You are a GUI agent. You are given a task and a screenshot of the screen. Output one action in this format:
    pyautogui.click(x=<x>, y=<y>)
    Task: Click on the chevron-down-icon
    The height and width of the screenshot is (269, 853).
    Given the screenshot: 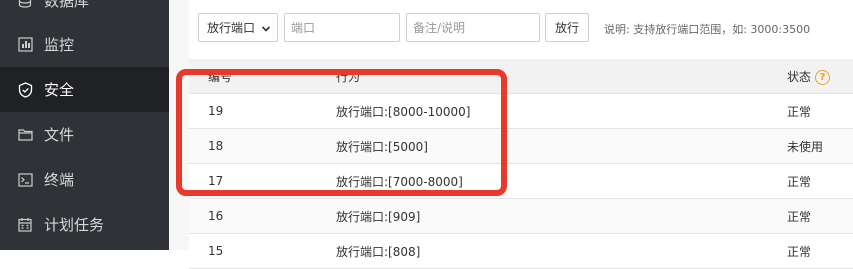 What is the action you would take?
    pyautogui.click(x=266, y=30)
    